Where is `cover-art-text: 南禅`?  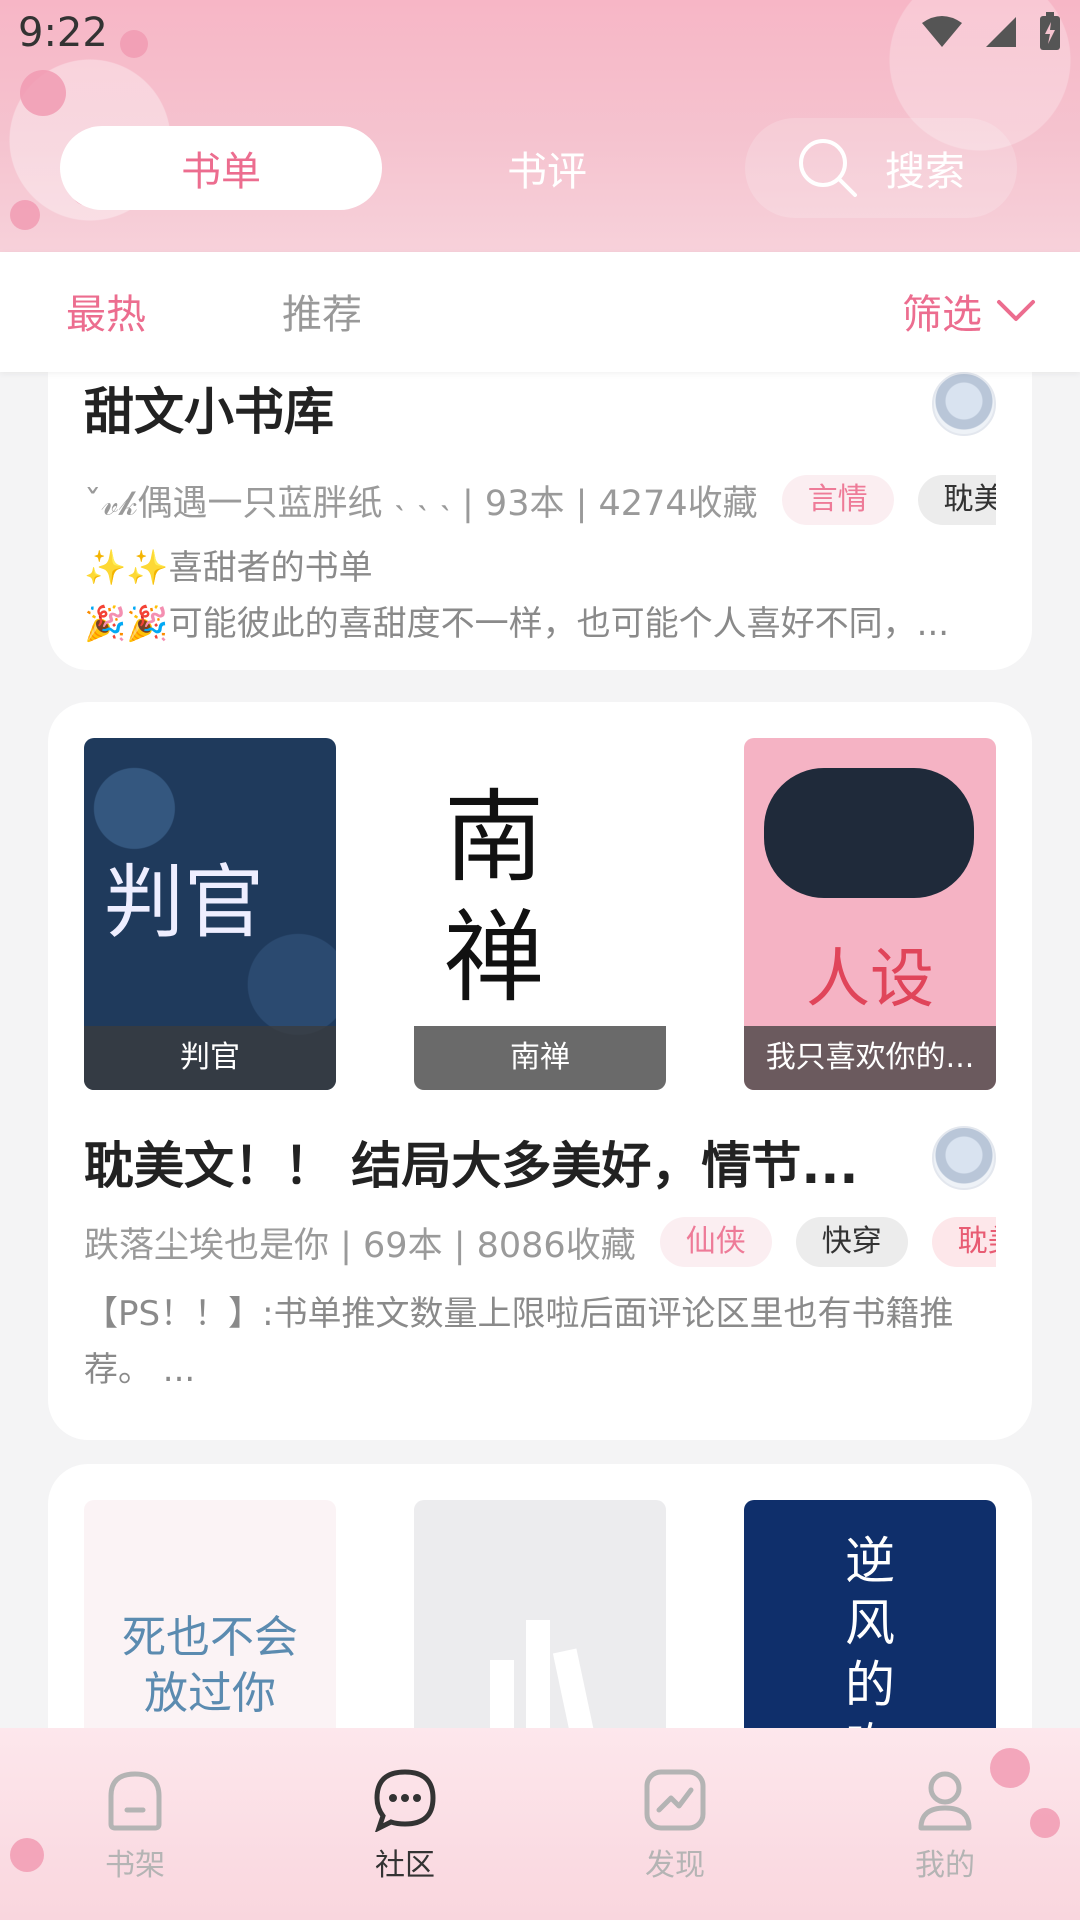 cover-art-text: 南禅 is located at coordinates (494, 897).